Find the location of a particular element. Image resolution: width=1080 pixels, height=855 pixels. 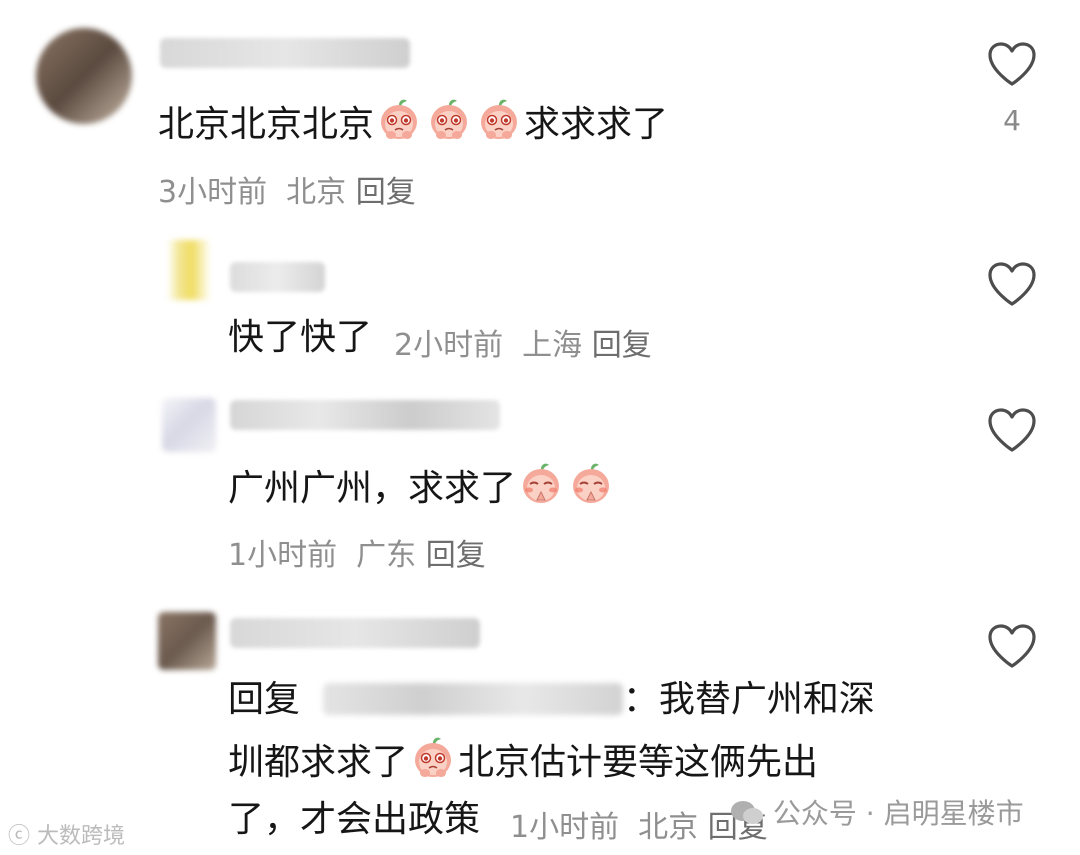

comment-text: 广州广州，求求了 is located at coordinates (422, 487).